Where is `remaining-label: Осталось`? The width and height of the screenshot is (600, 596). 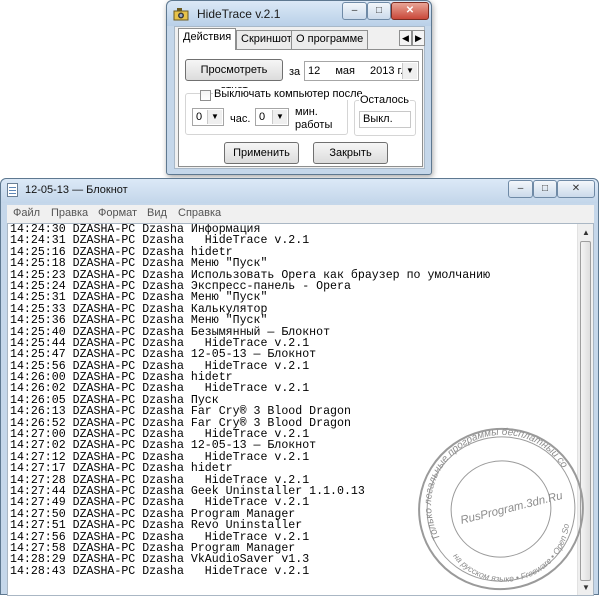 remaining-label: Осталось is located at coordinates (384, 100).